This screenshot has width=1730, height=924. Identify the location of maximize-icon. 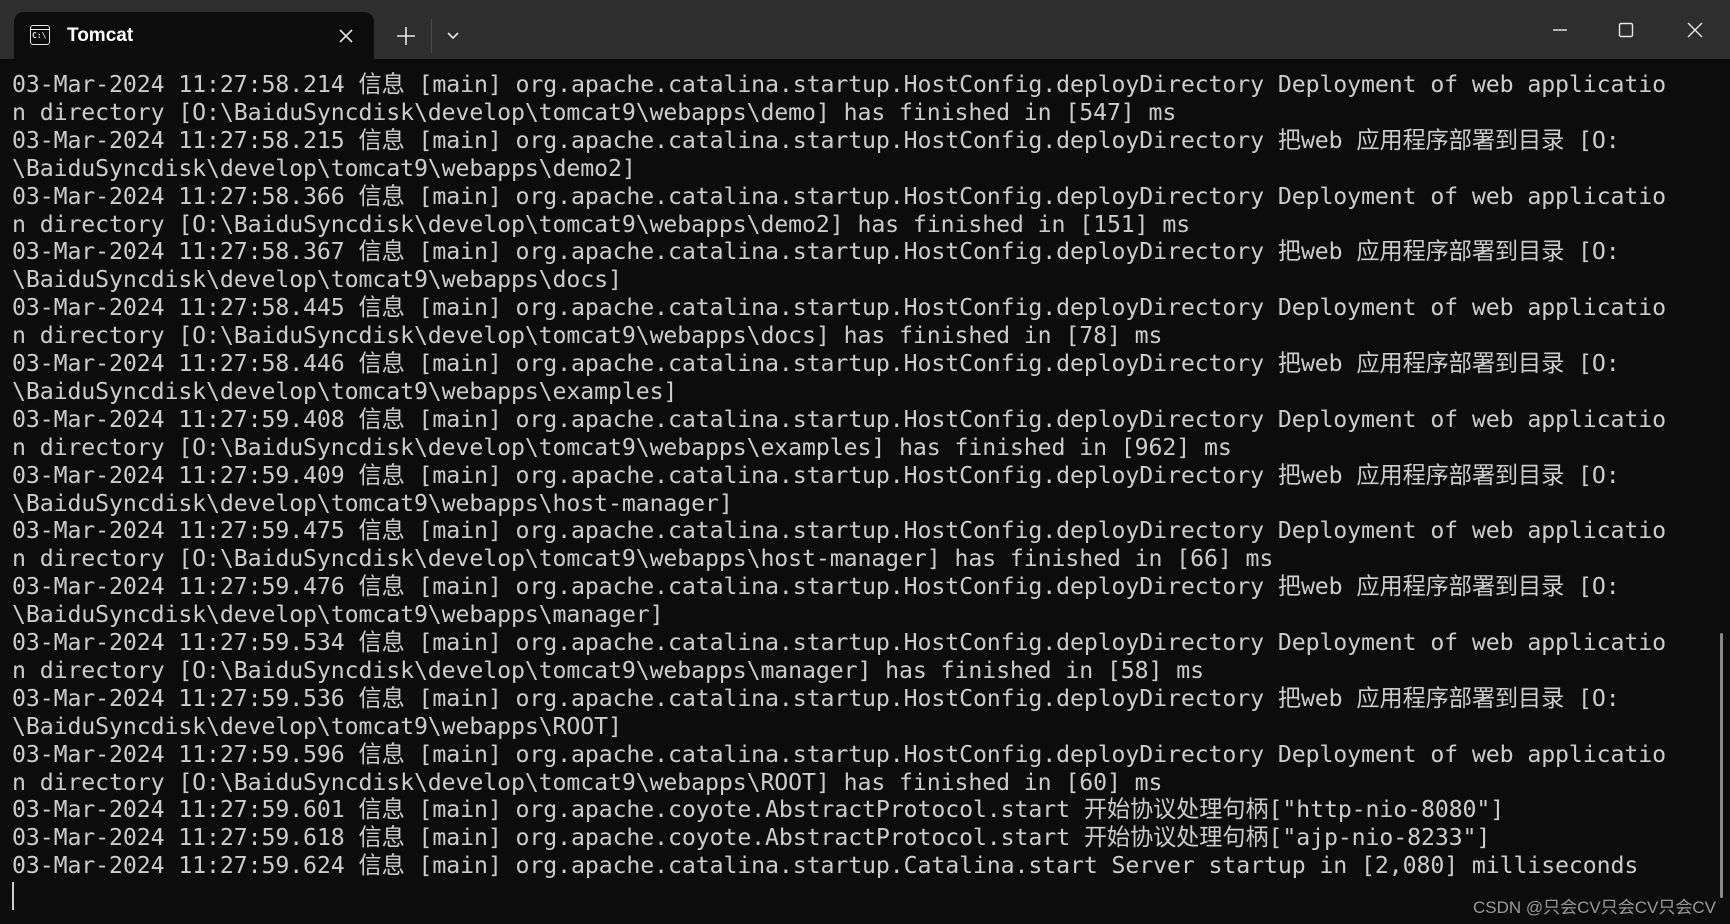
(1626, 30).